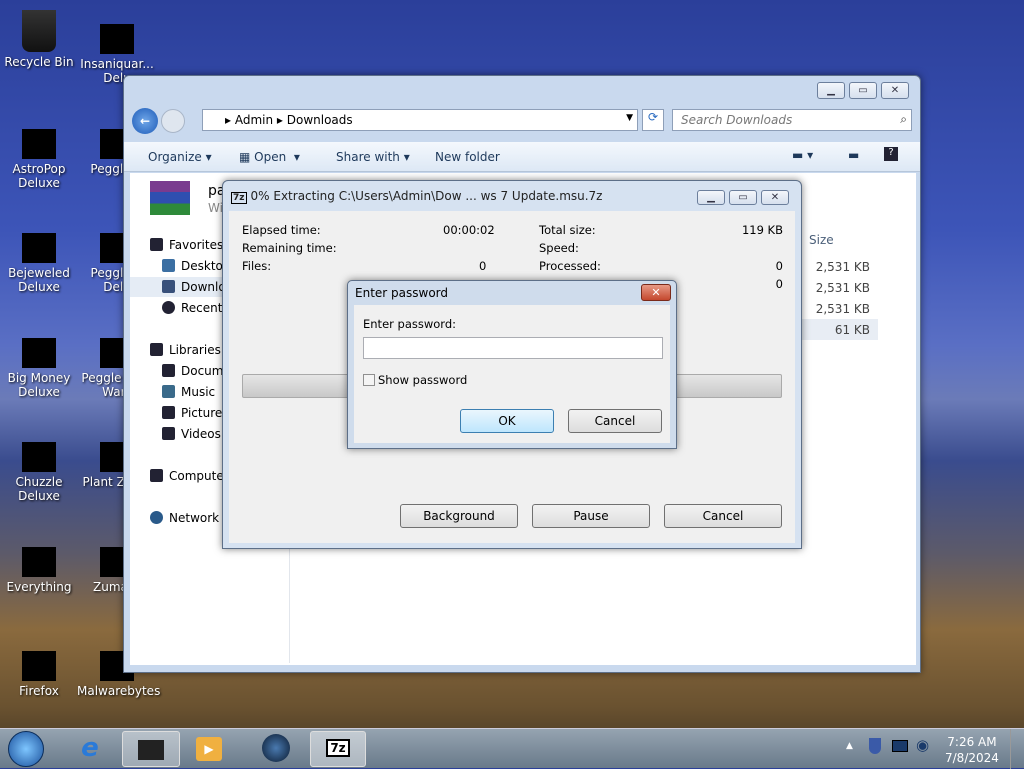 The height and width of the screenshot is (769, 1024). What do you see at coordinates (849, 746) in the screenshot?
I see `show-hidden-icons: ▲` at bounding box center [849, 746].